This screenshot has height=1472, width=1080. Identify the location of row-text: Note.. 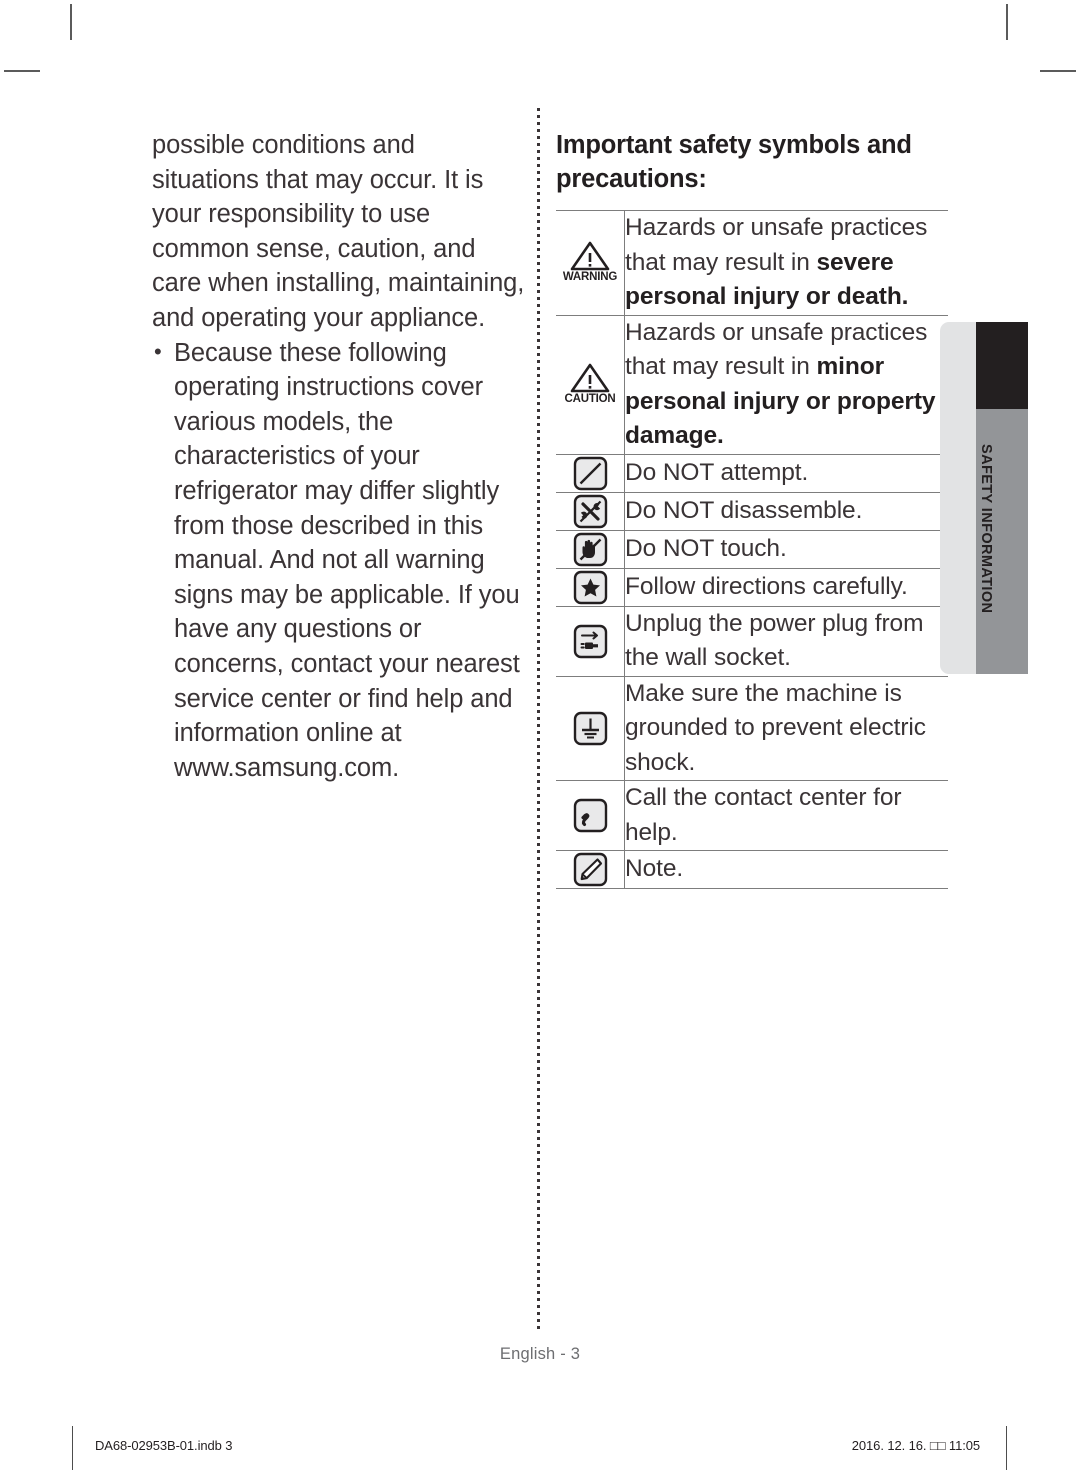
(786, 869).